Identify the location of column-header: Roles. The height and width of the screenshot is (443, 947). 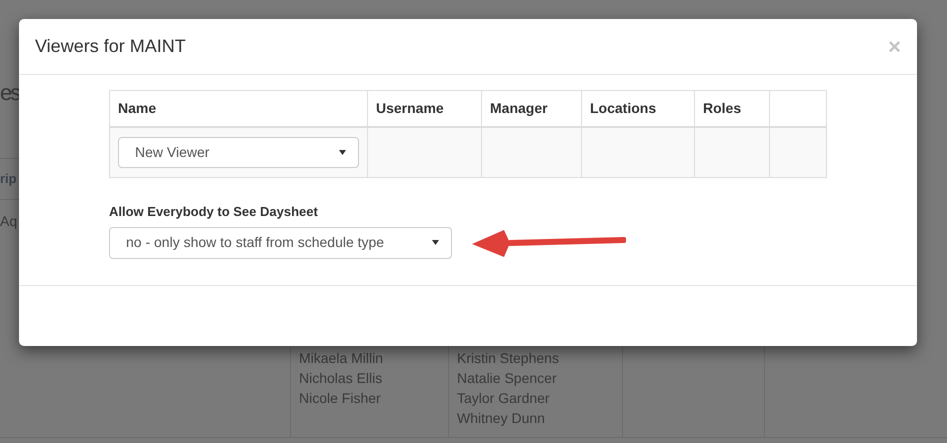
(732, 108).